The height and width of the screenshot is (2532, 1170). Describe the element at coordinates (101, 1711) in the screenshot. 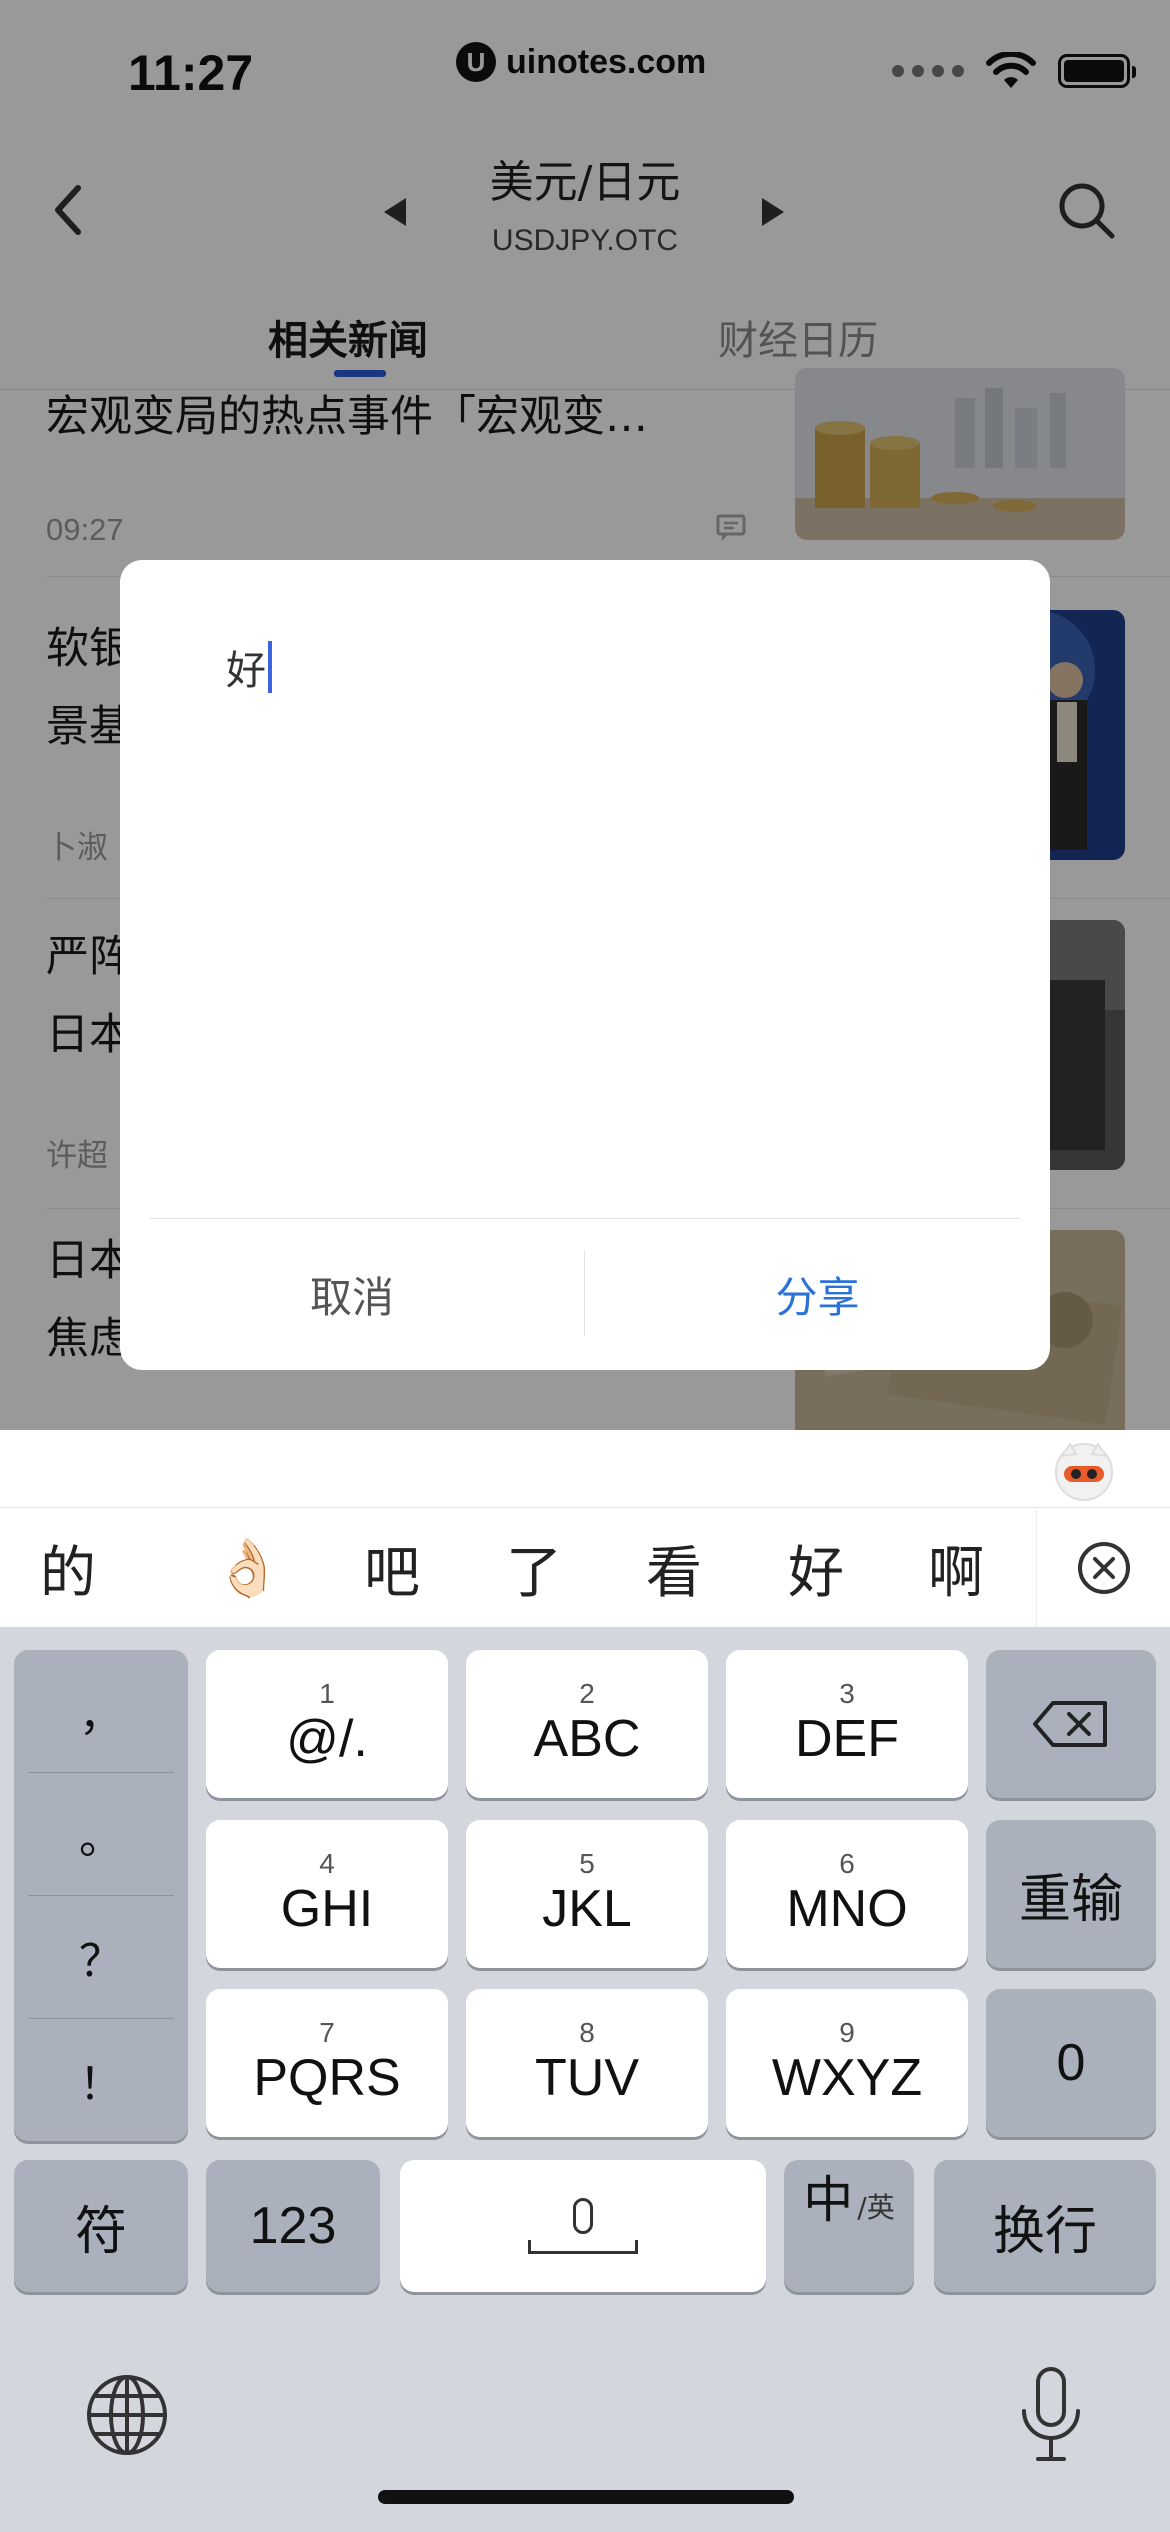

I see `punct-key: ，` at that location.